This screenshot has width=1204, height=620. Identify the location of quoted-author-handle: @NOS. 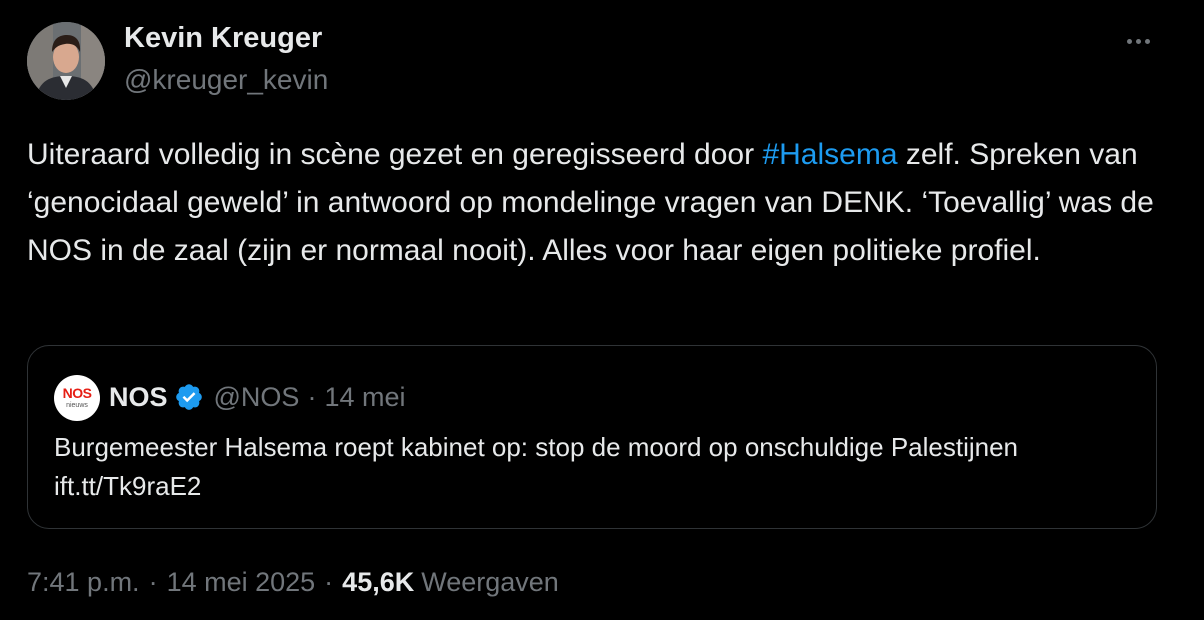
(257, 397).